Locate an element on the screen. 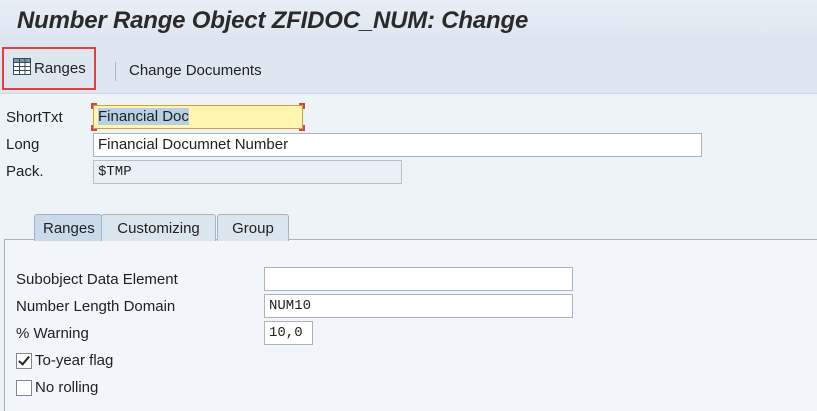  tab-ranges: Ranges is located at coordinates (68, 227).